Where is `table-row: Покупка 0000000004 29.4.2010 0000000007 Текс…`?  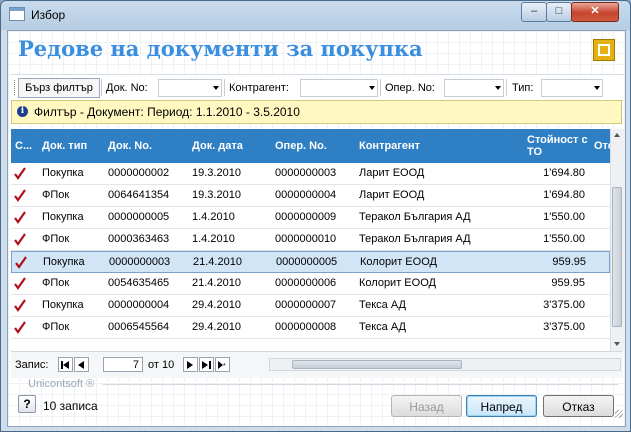
table-row: Покупка 0000000004 29.4.2010 0000000007 Текс… is located at coordinates (310, 306).